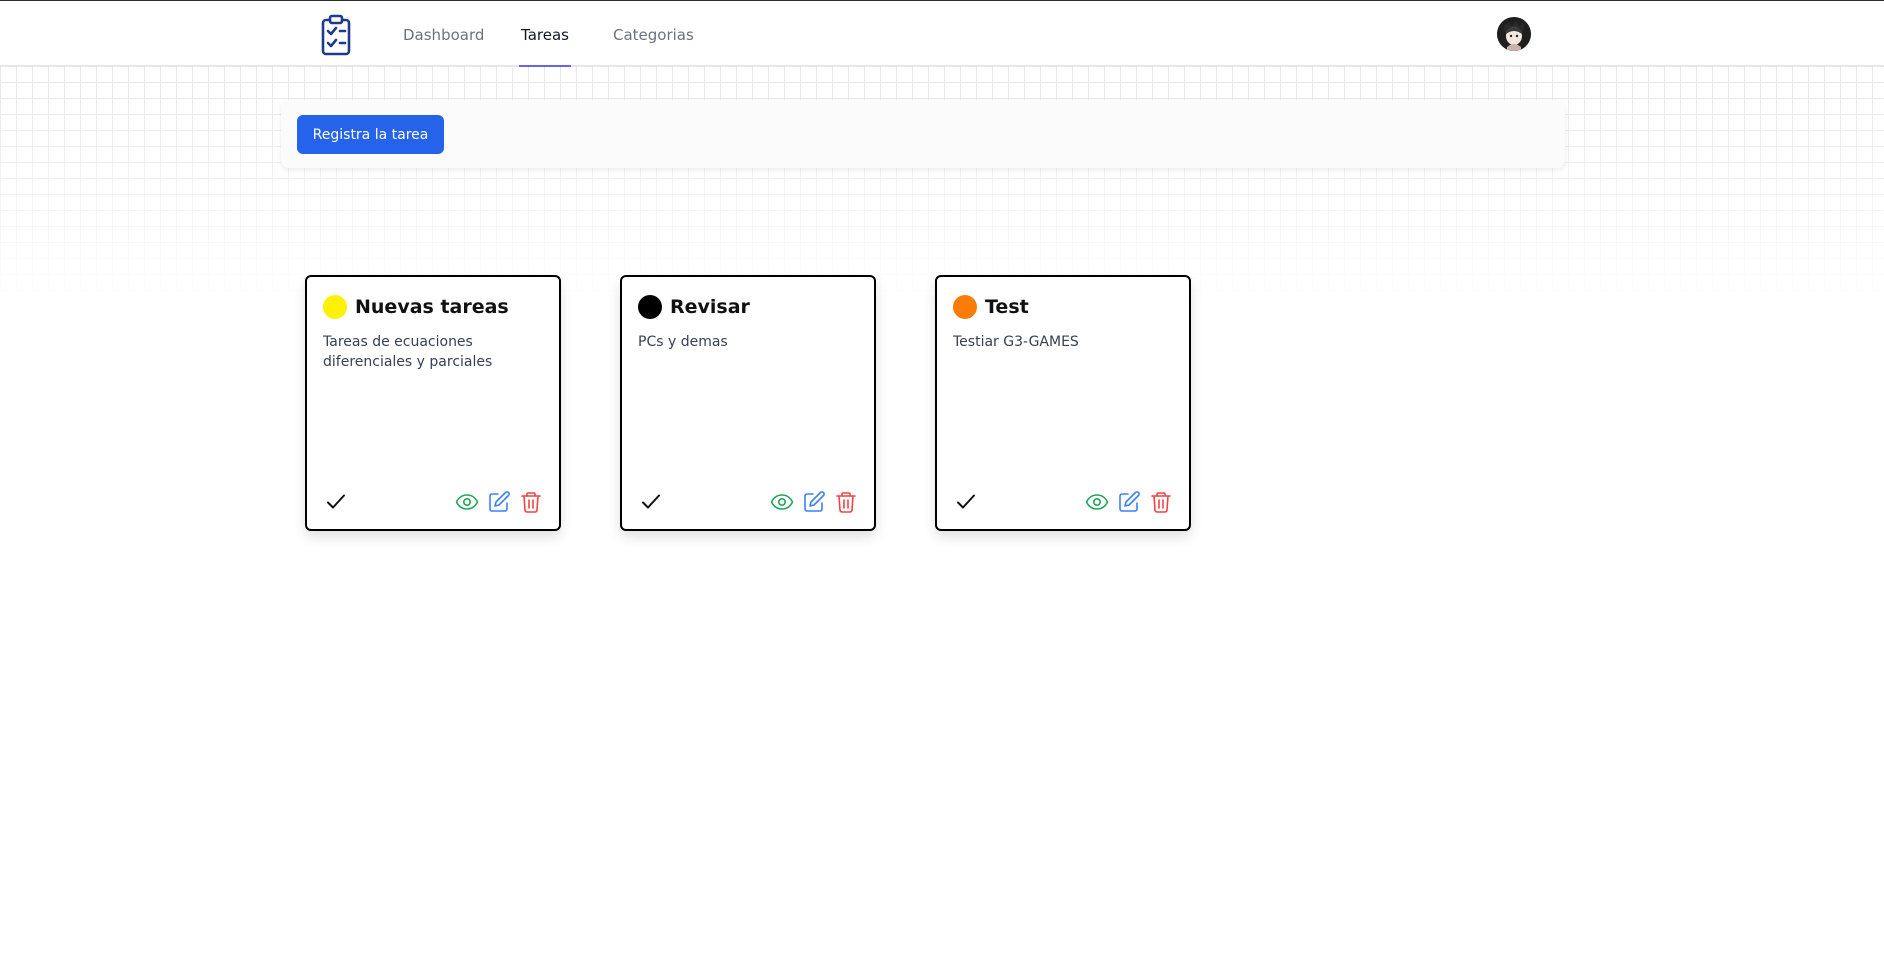 The height and width of the screenshot is (978, 1884). Describe the element at coordinates (1016, 342) in the screenshot. I see `task-description: Testiar G3-GAMES` at that location.